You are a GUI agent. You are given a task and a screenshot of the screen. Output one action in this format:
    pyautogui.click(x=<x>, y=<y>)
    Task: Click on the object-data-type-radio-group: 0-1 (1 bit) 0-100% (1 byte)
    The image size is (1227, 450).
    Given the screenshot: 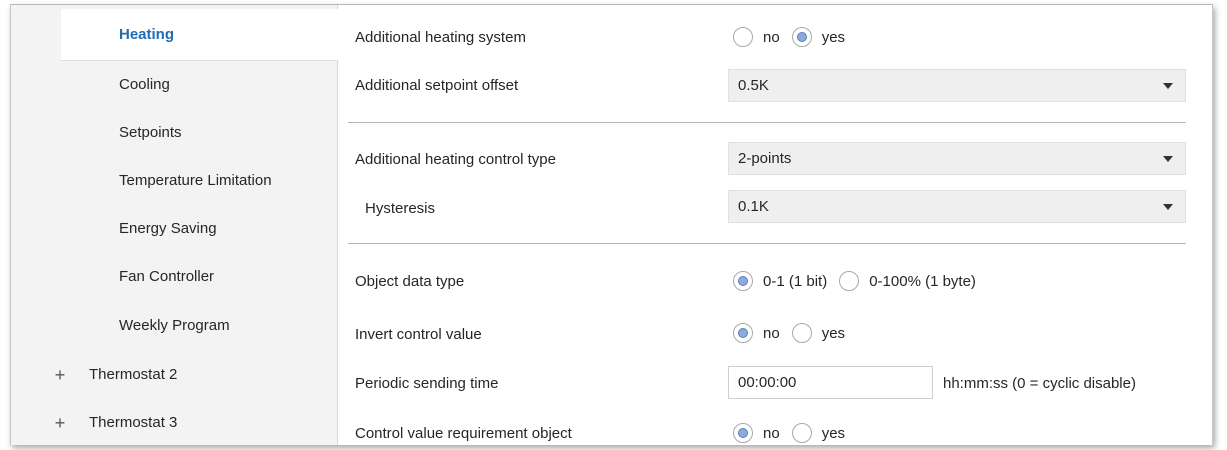 What is the action you would take?
    pyautogui.click(x=860, y=281)
    